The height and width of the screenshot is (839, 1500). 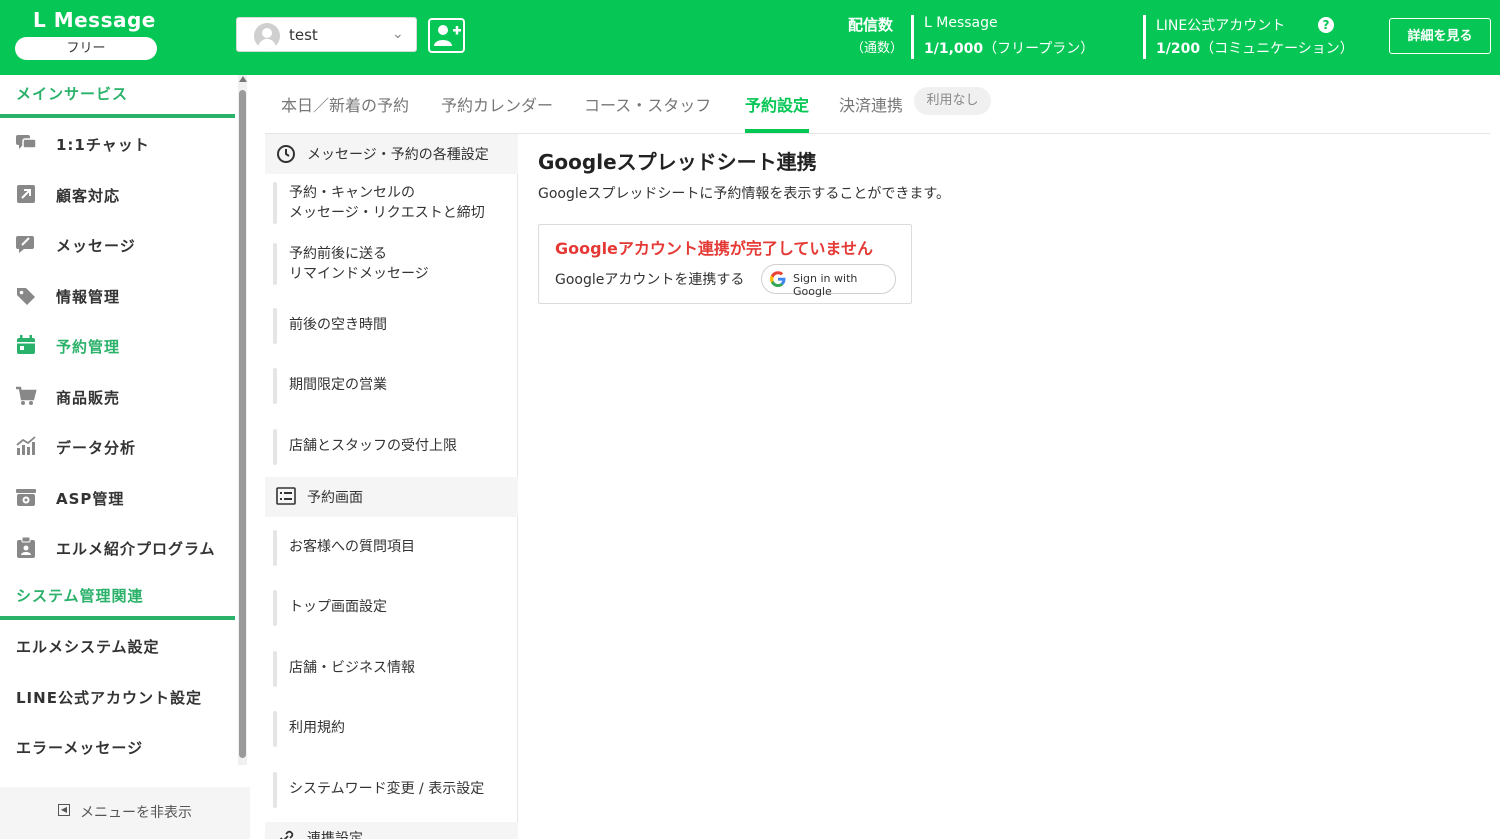 I want to click on add-user-icon, so click(x=447, y=35).